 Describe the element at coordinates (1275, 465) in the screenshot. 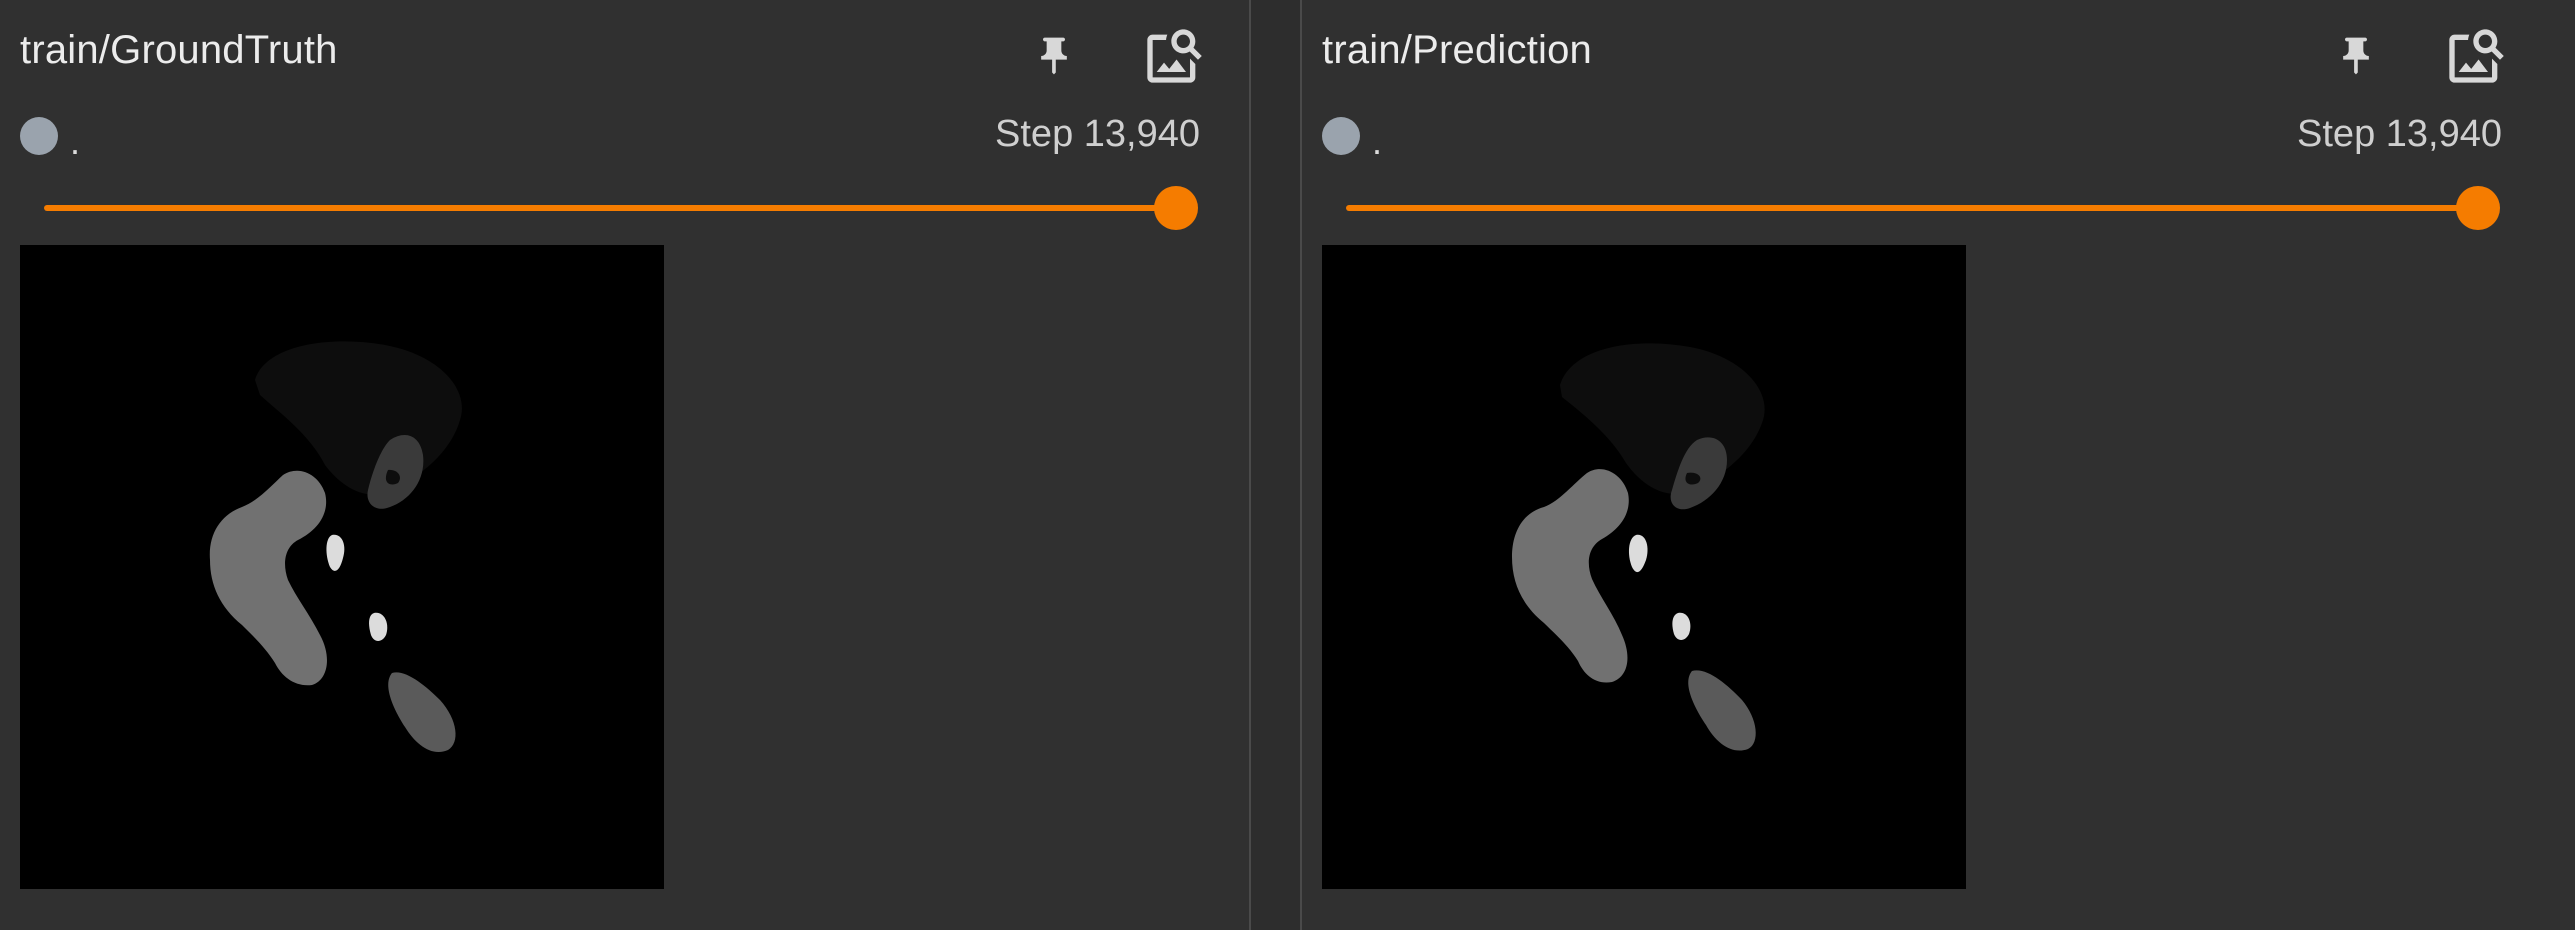

I see `card-gap` at that location.